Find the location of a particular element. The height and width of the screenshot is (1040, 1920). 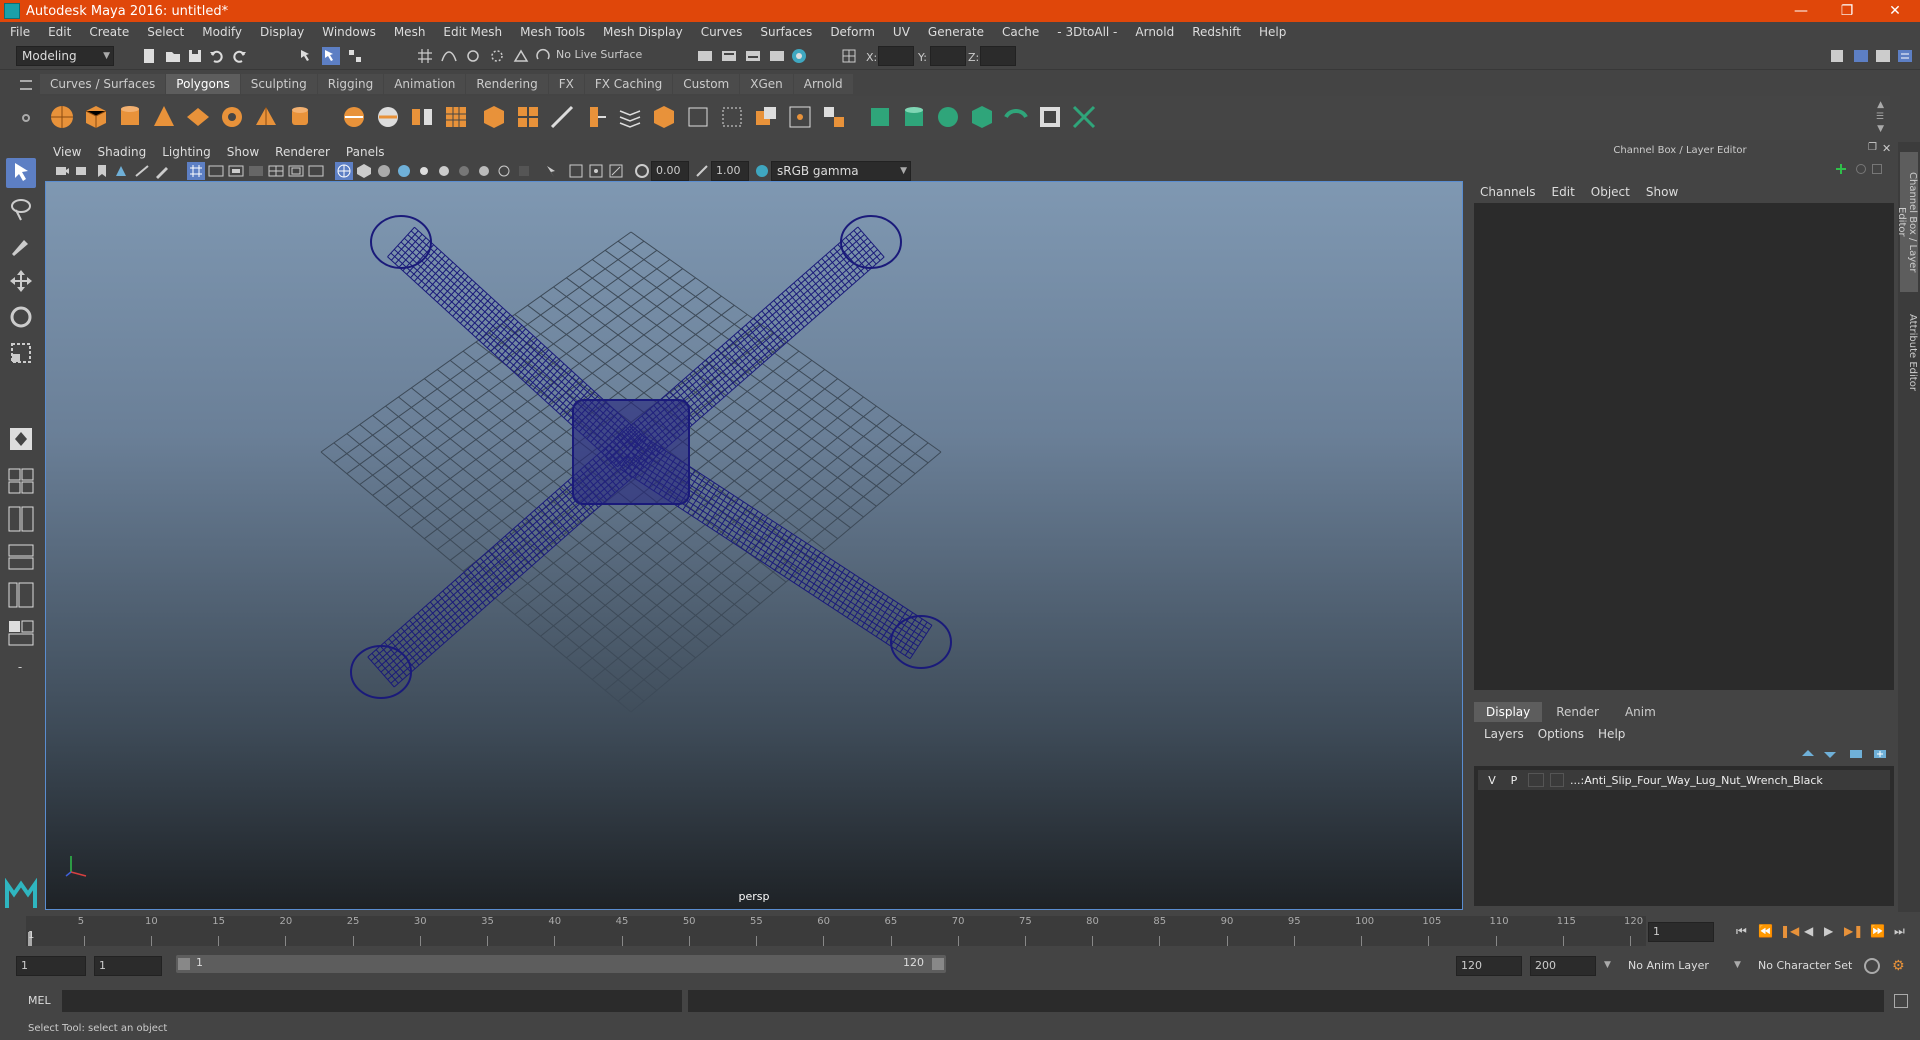

layer-color-swatch is located at coordinates (1557, 780).